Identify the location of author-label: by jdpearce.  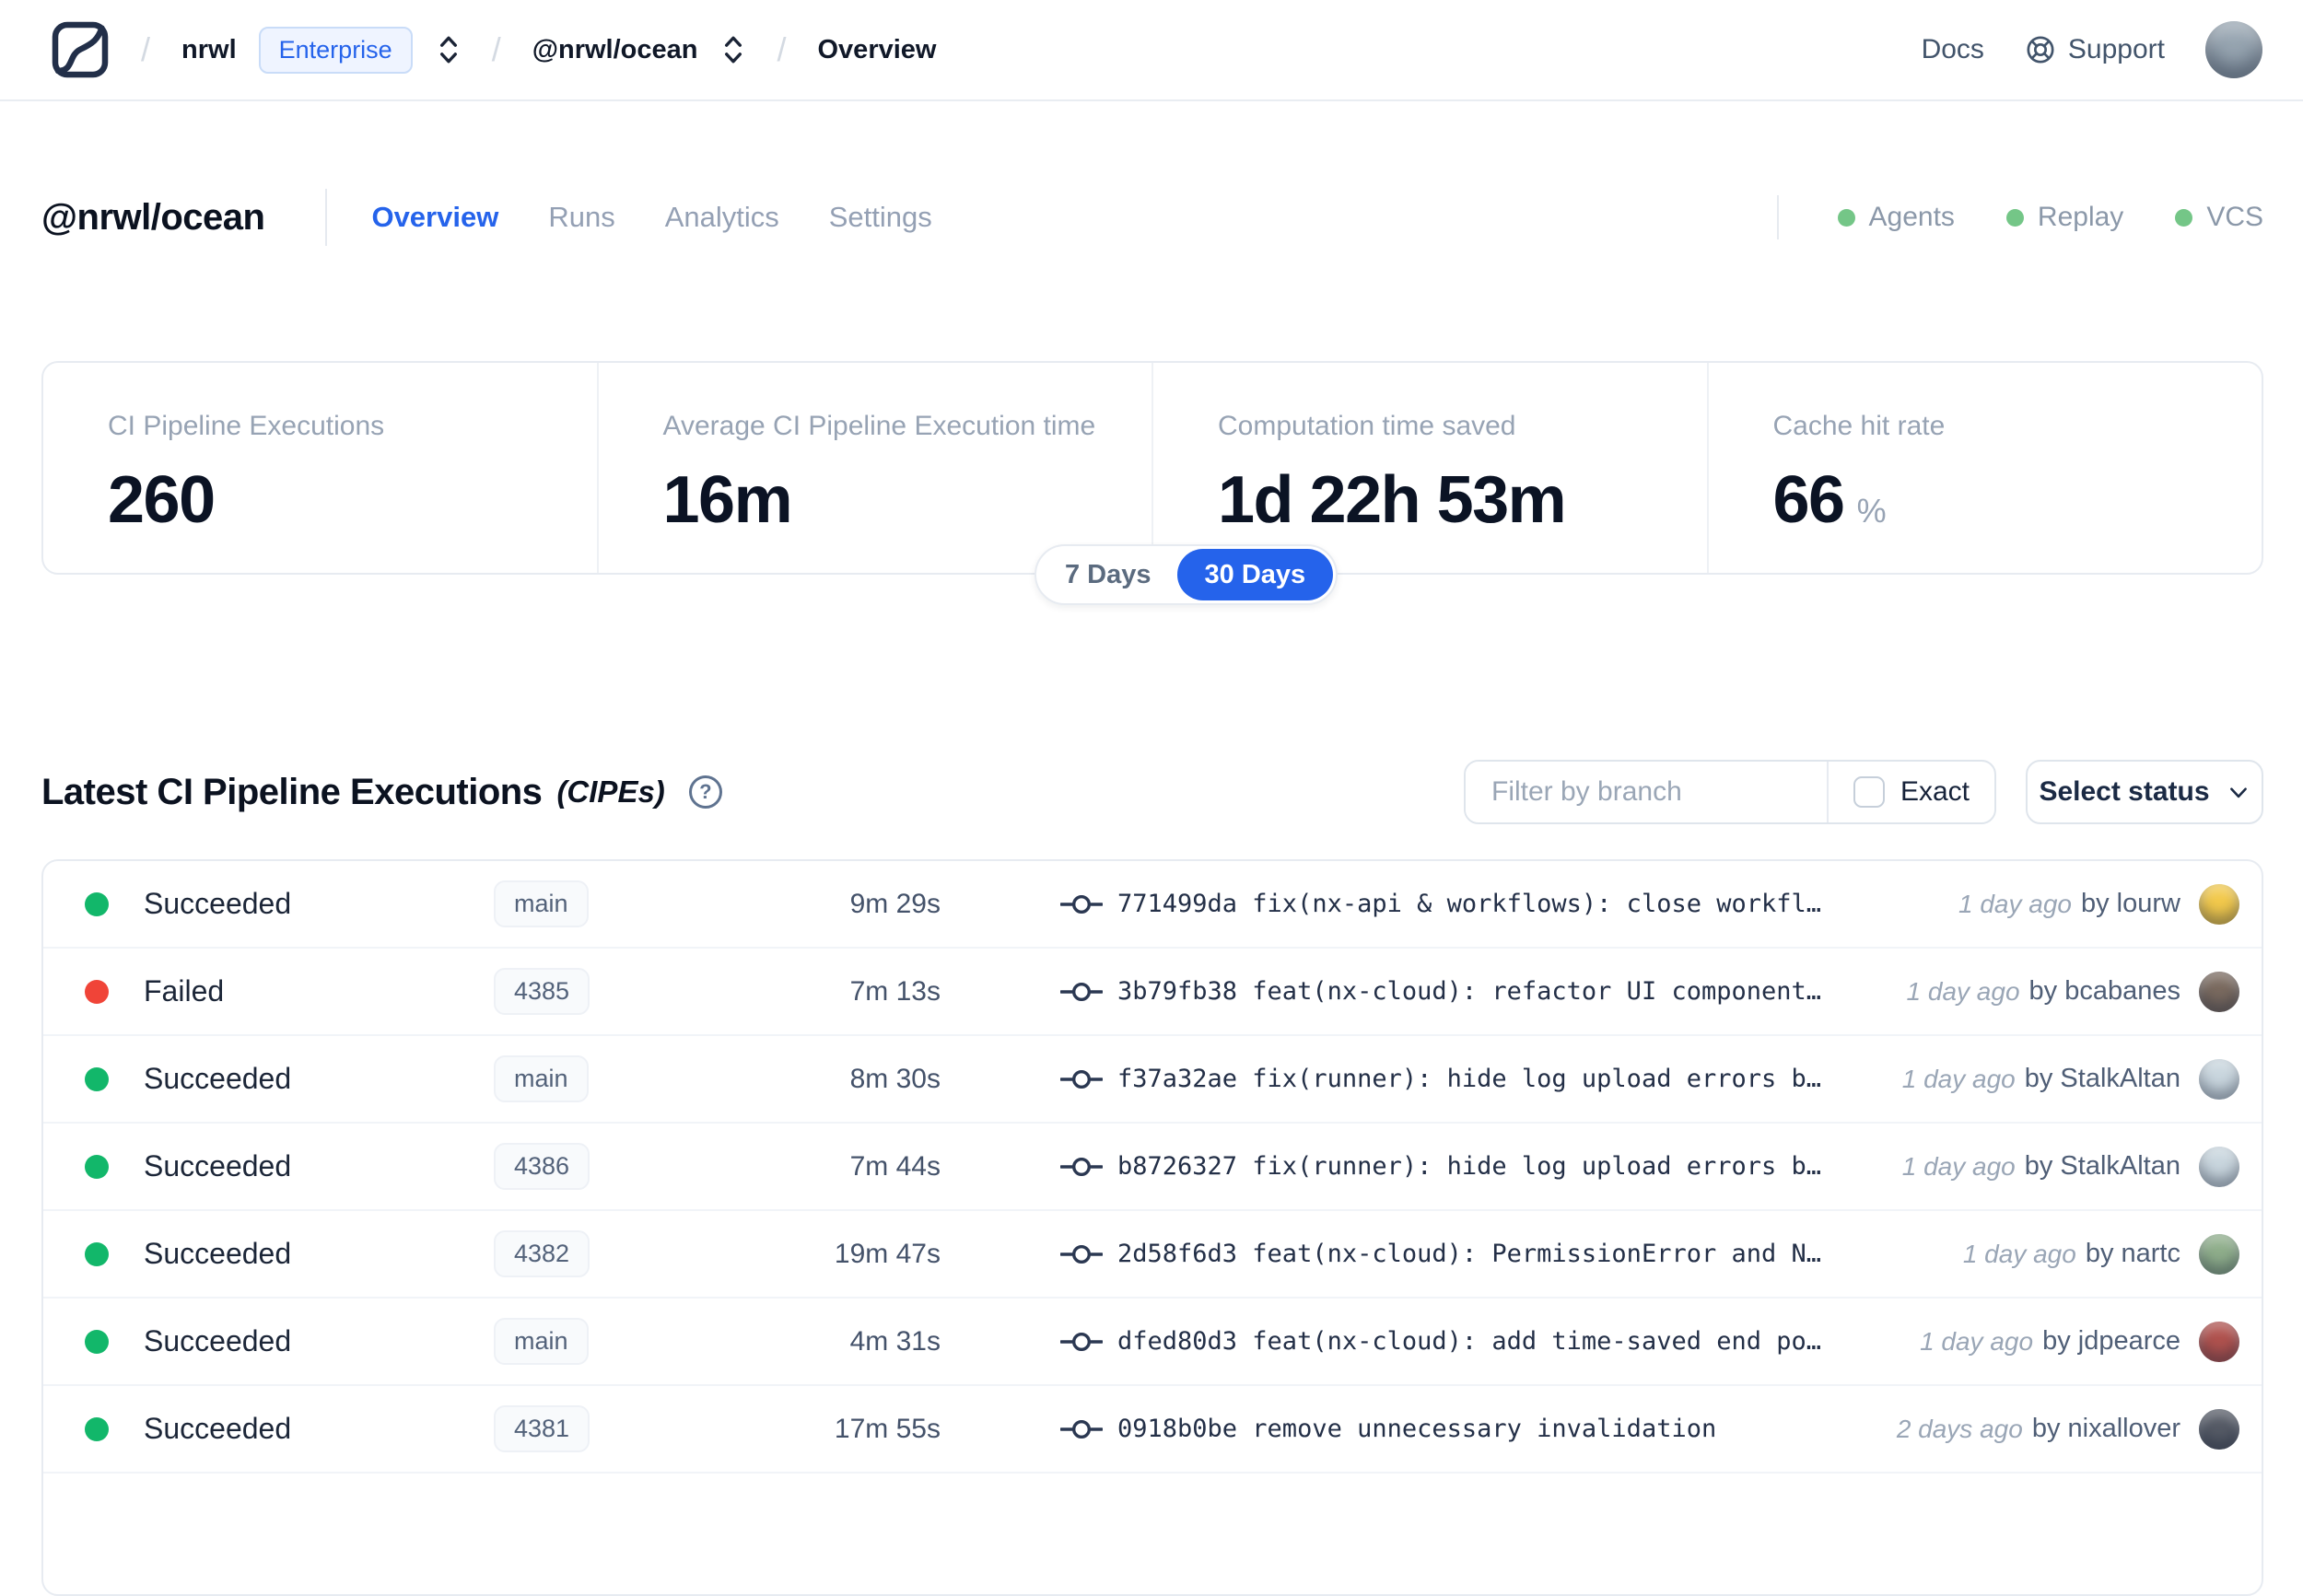
(2111, 1341).